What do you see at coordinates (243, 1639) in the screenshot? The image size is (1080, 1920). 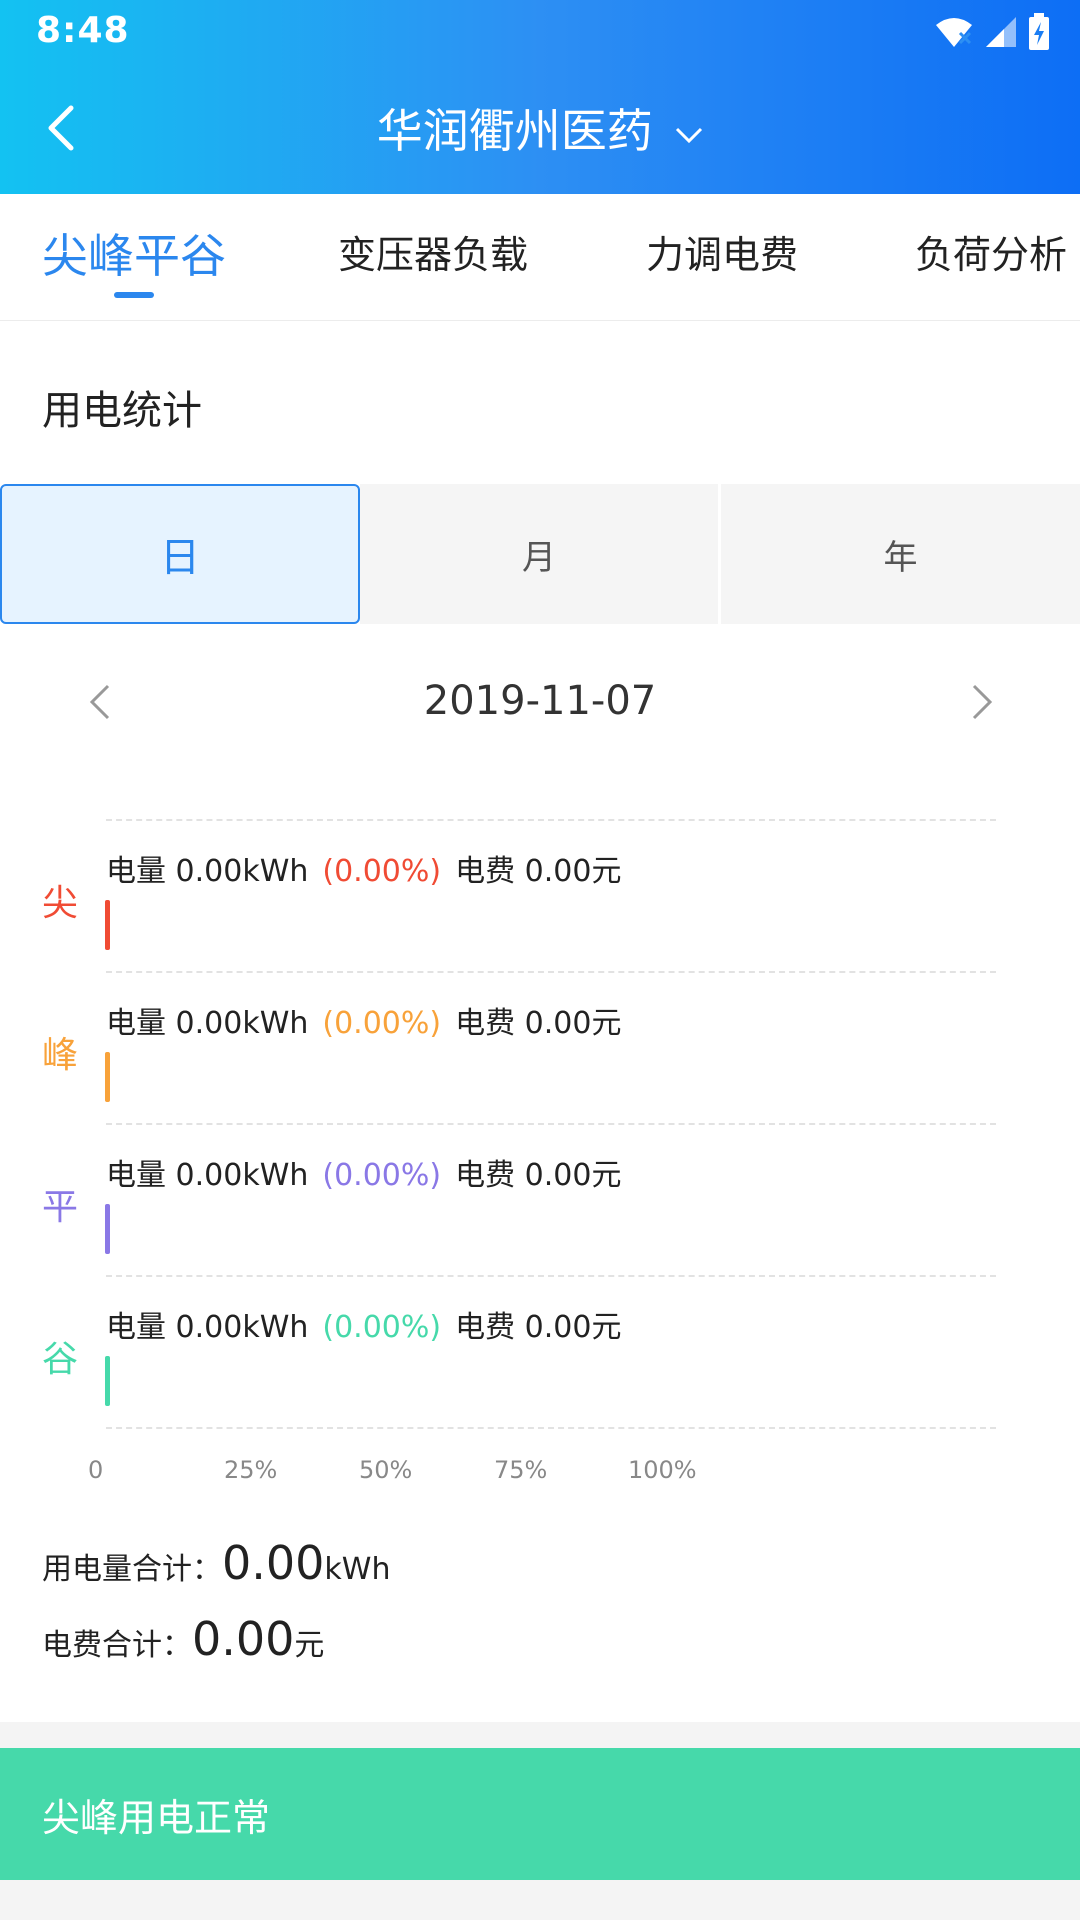 I see `total-fee-value: 0.00` at bounding box center [243, 1639].